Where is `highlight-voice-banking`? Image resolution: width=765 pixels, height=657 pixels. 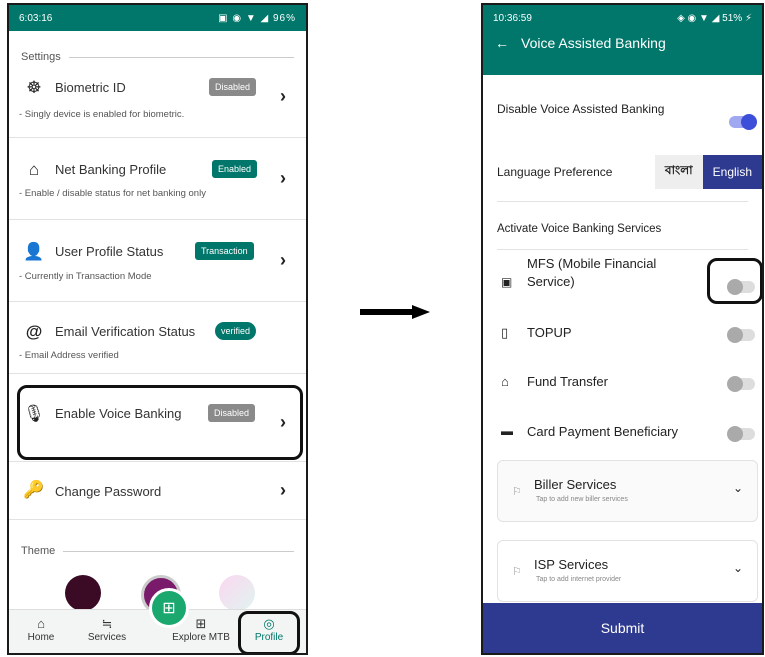 highlight-voice-banking is located at coordinates (160, 422).